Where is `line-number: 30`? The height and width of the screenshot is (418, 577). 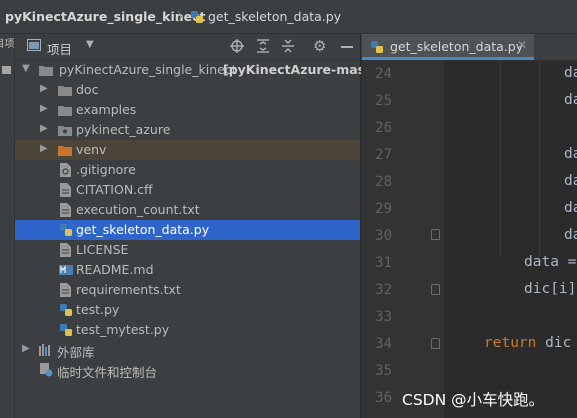
line-number: 30 is located at coordinates (383, 236).